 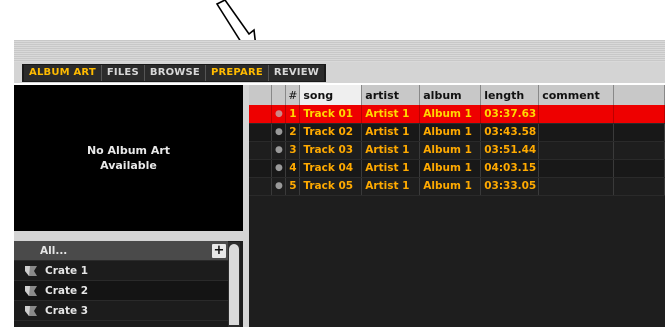 I want to click on cell-song: Track 03, so click(x=331, y=150).